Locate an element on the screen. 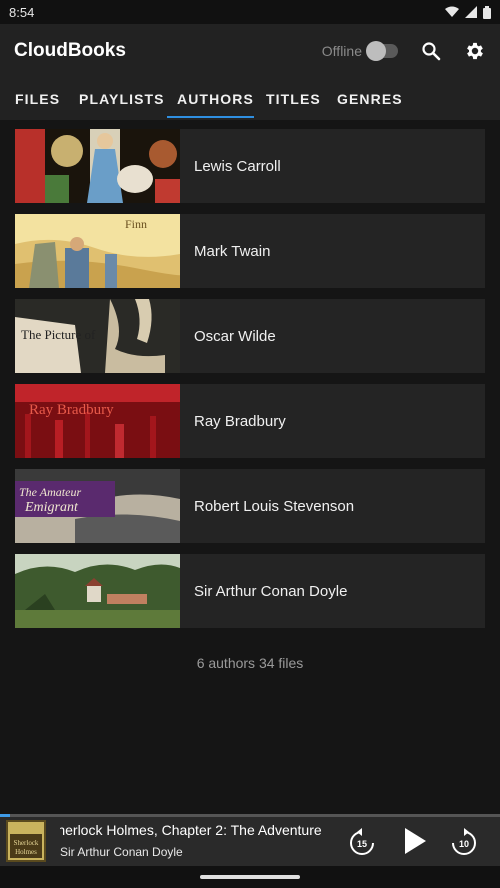 The width and height of the screenshot is (500, 888). tab-files: FILES is located at coordinates (37, 99).